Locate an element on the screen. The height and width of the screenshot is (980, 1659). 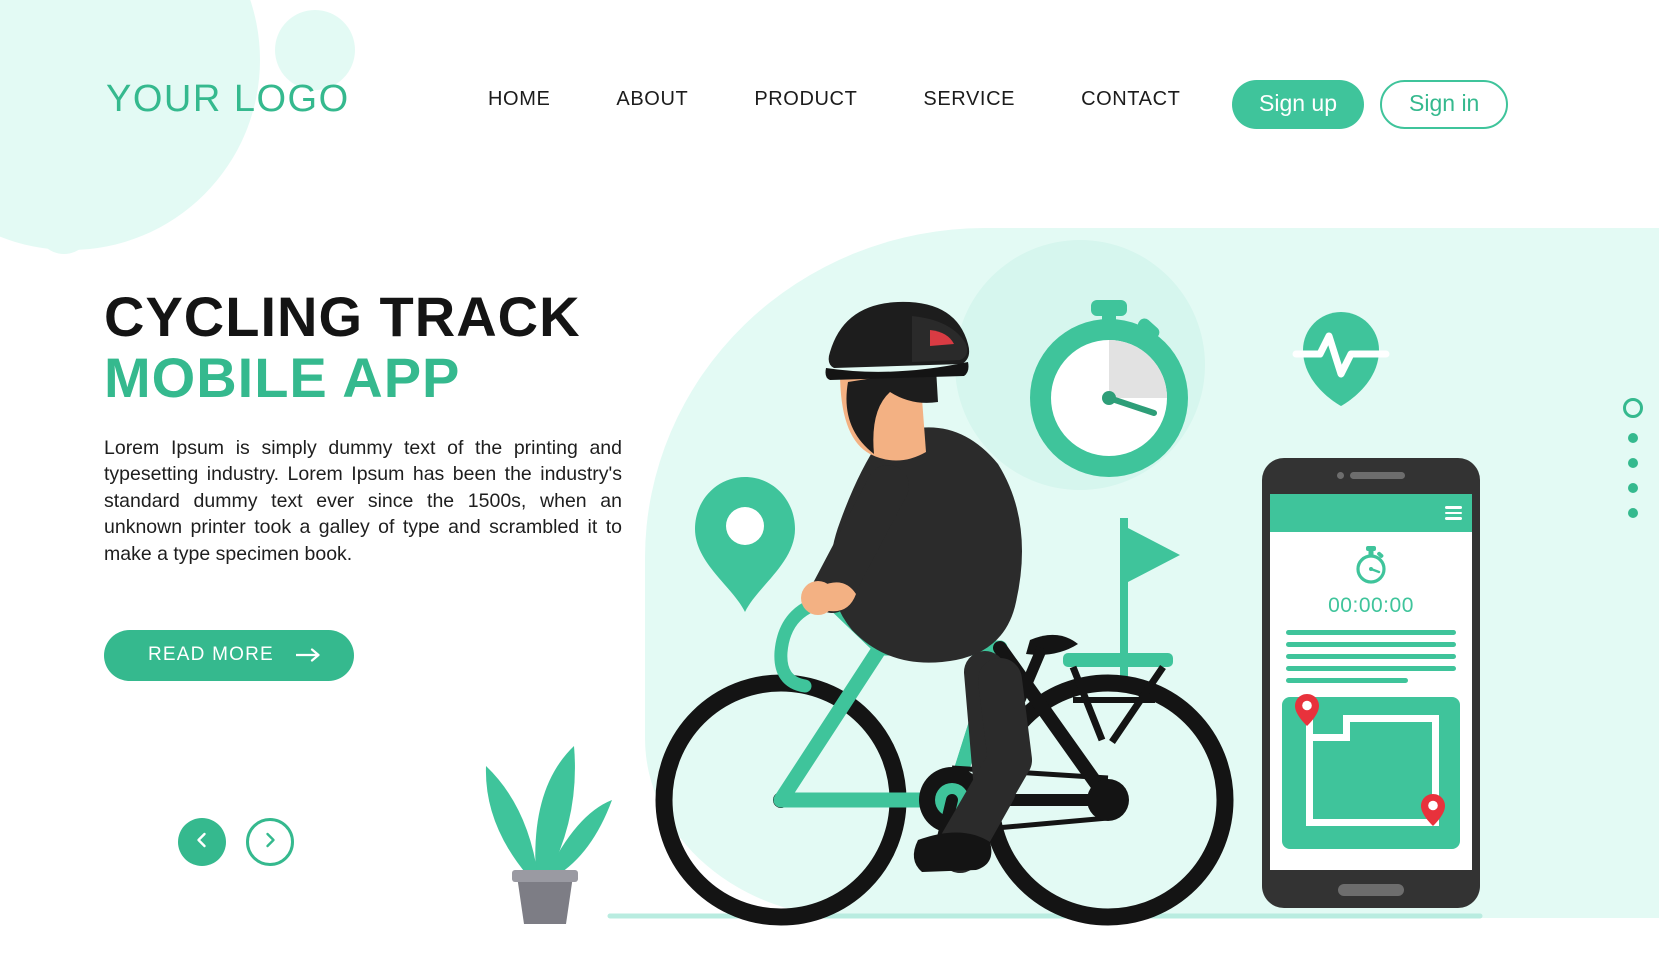
camera-icon is located at coordinates (1340, 475).